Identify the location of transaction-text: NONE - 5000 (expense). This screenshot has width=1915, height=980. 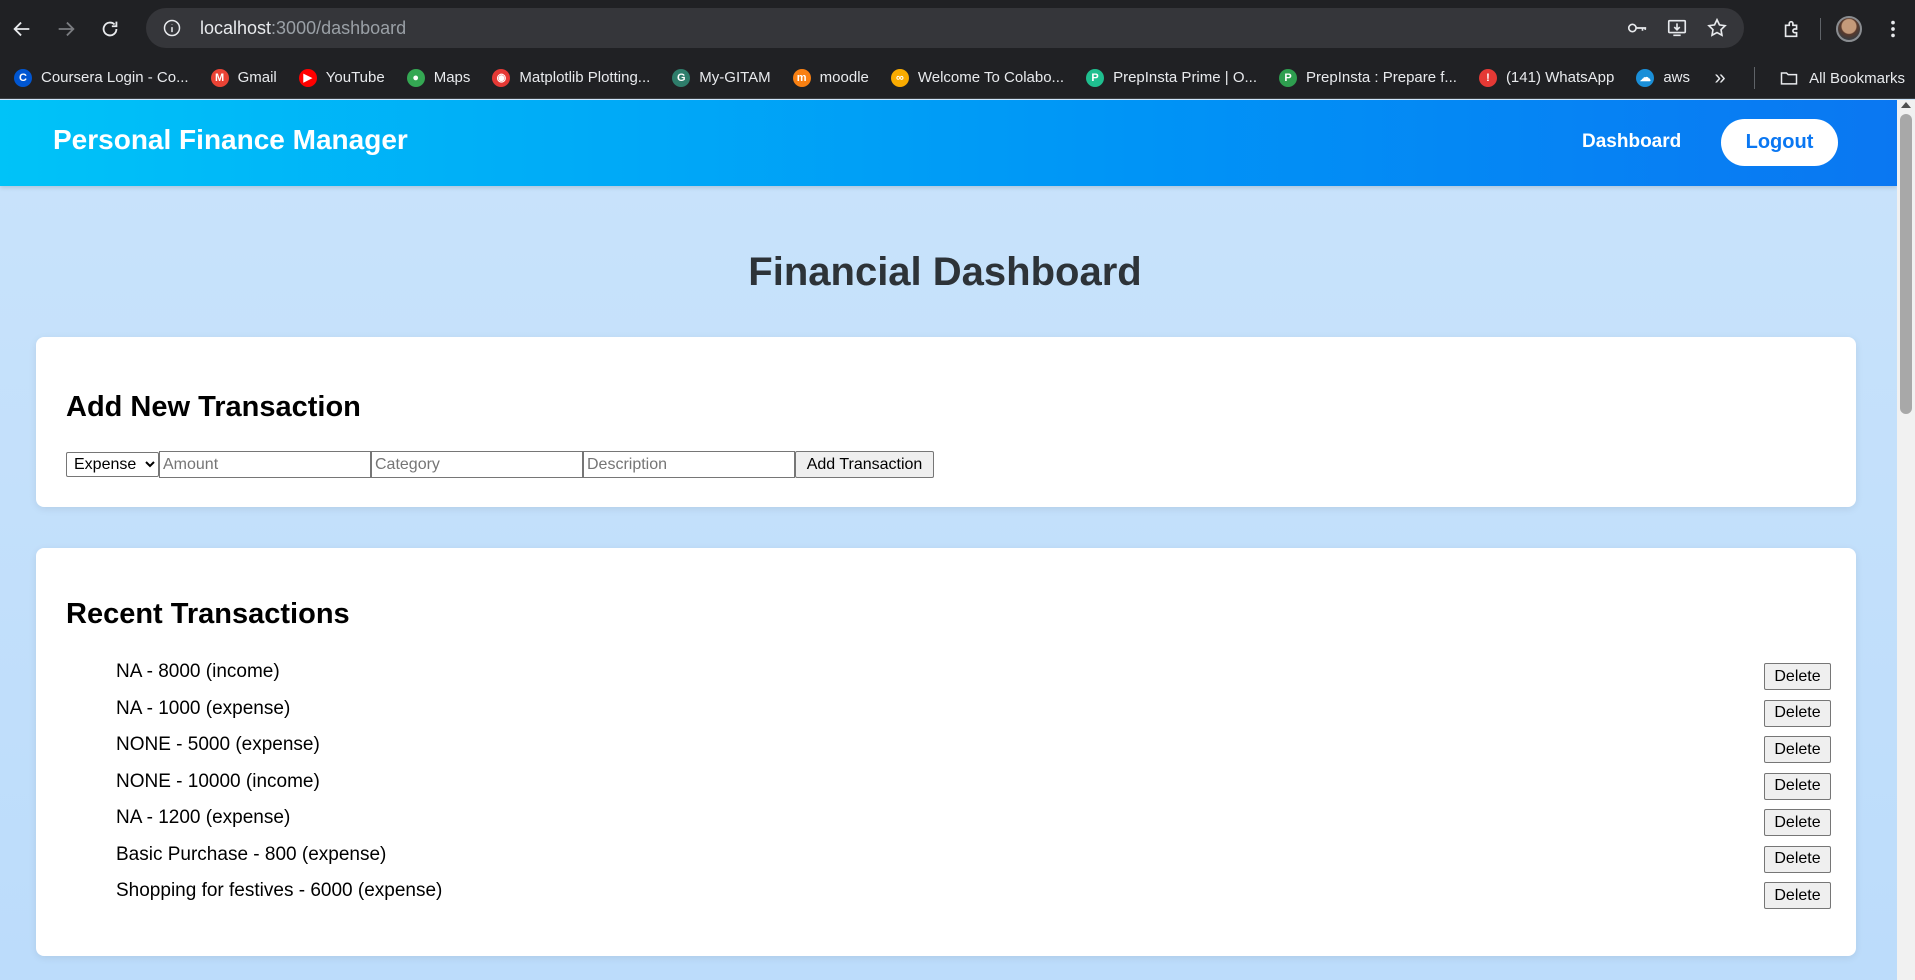
(218, 744).